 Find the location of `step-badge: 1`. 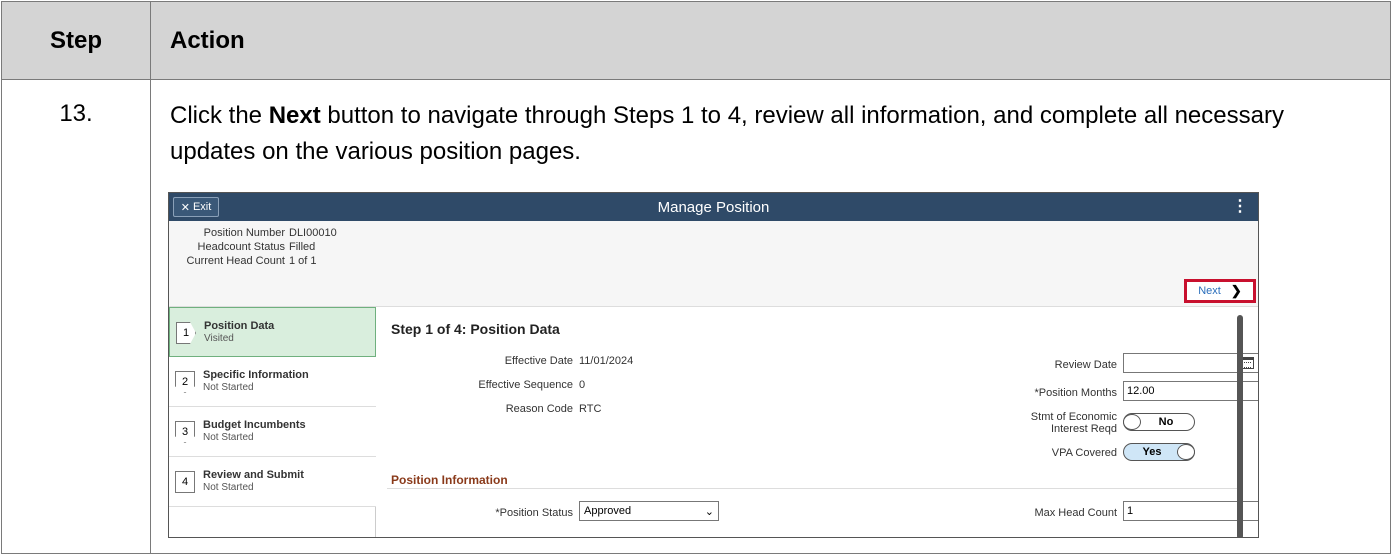

step-badge: 1 is located at coordinates (186, 333).